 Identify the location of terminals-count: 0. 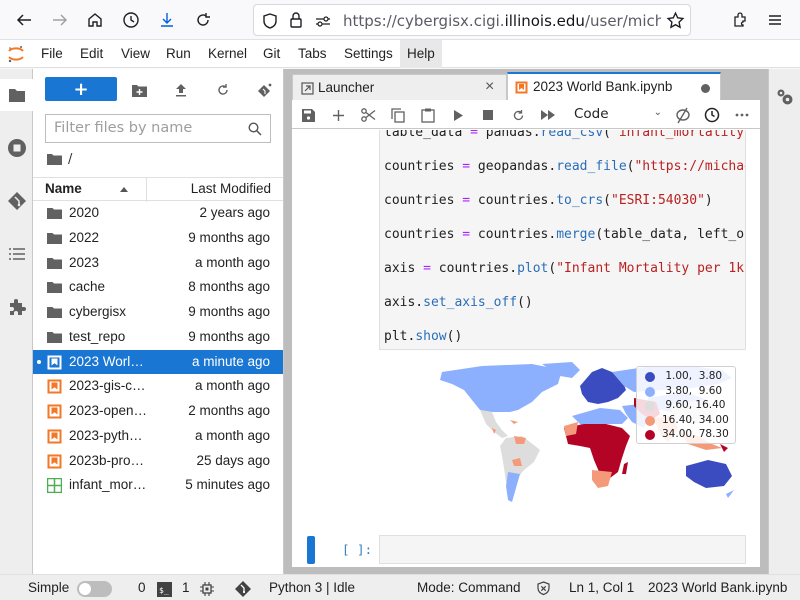
(142, 587).